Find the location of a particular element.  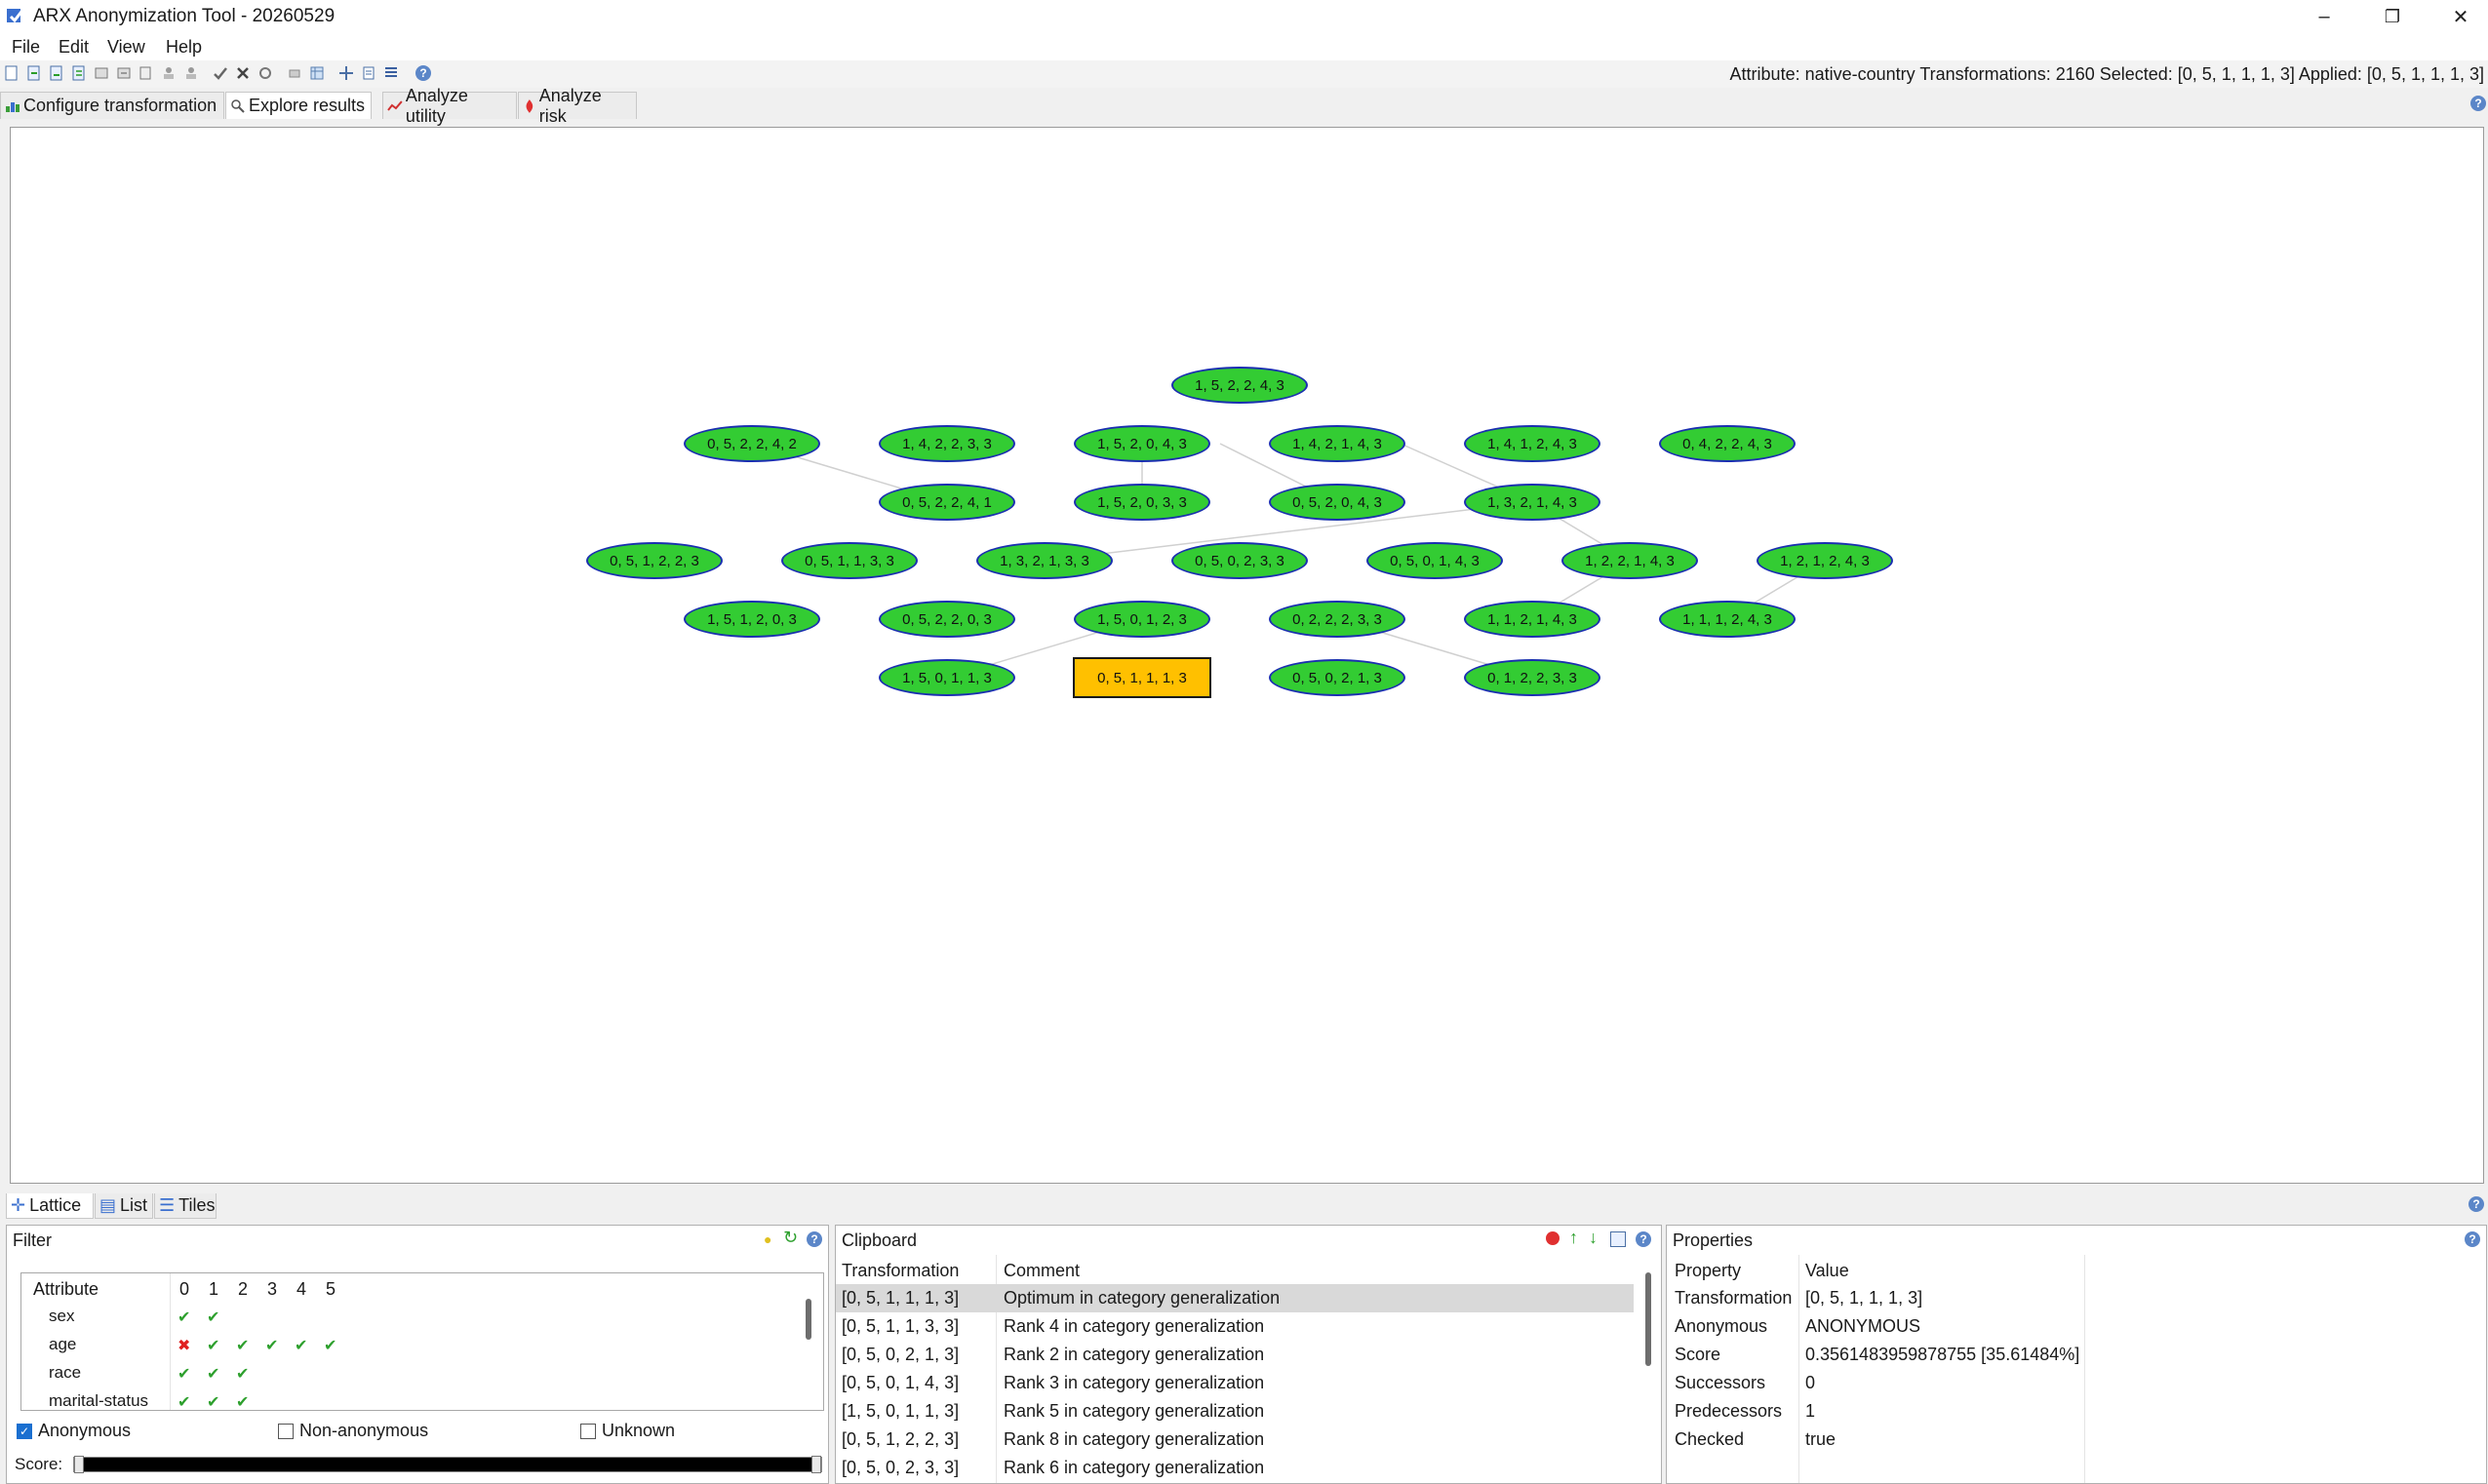

lattice-node: 0, 5, 2, 2, 0, 3 is located at coordinates (947, 619).